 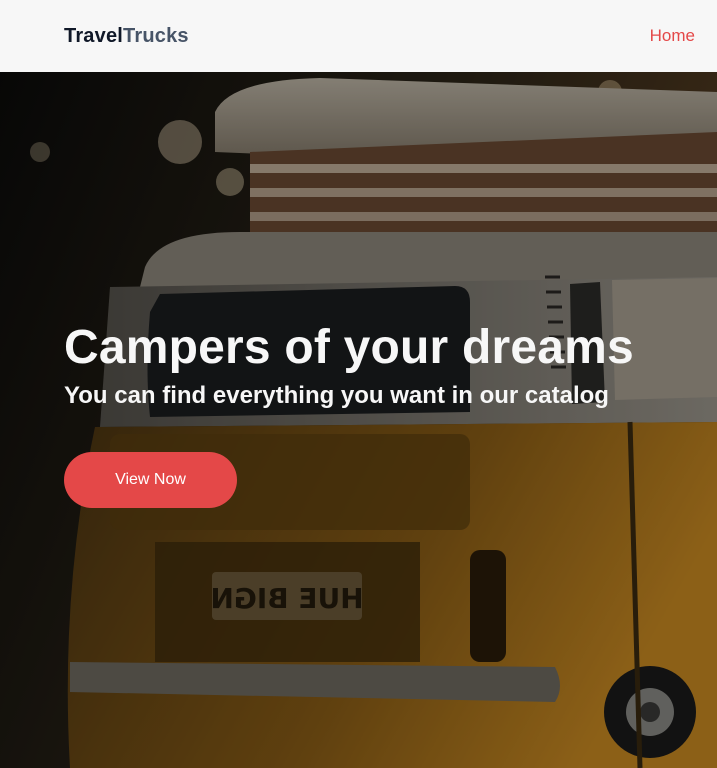 I want to click on site-header: TravelTrucks Home, so click(x=358, y=36).